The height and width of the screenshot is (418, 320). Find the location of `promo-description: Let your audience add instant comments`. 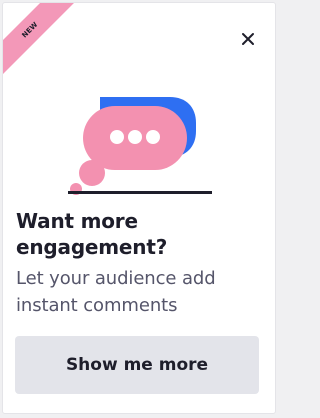

promo-description: Let your audience add instant comments is located at coordinates (116, 292).